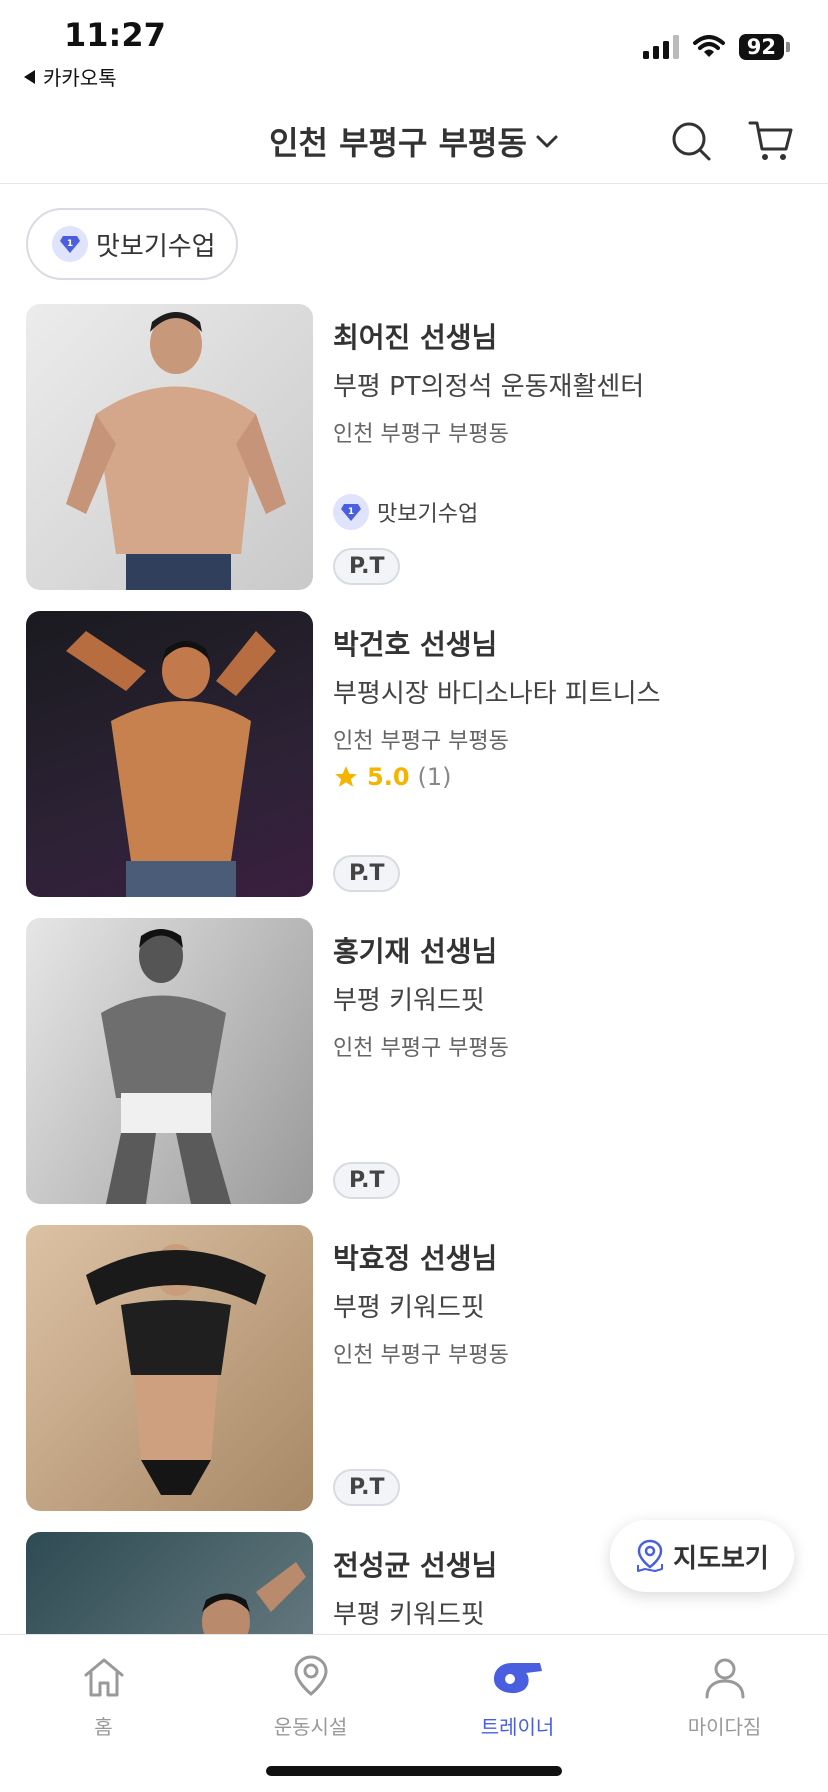 The height and width of the screenshot is (1792, 828). I want to click on trainer-gym: 부평 PT의정석 운동재활센터, so click(489, 387).